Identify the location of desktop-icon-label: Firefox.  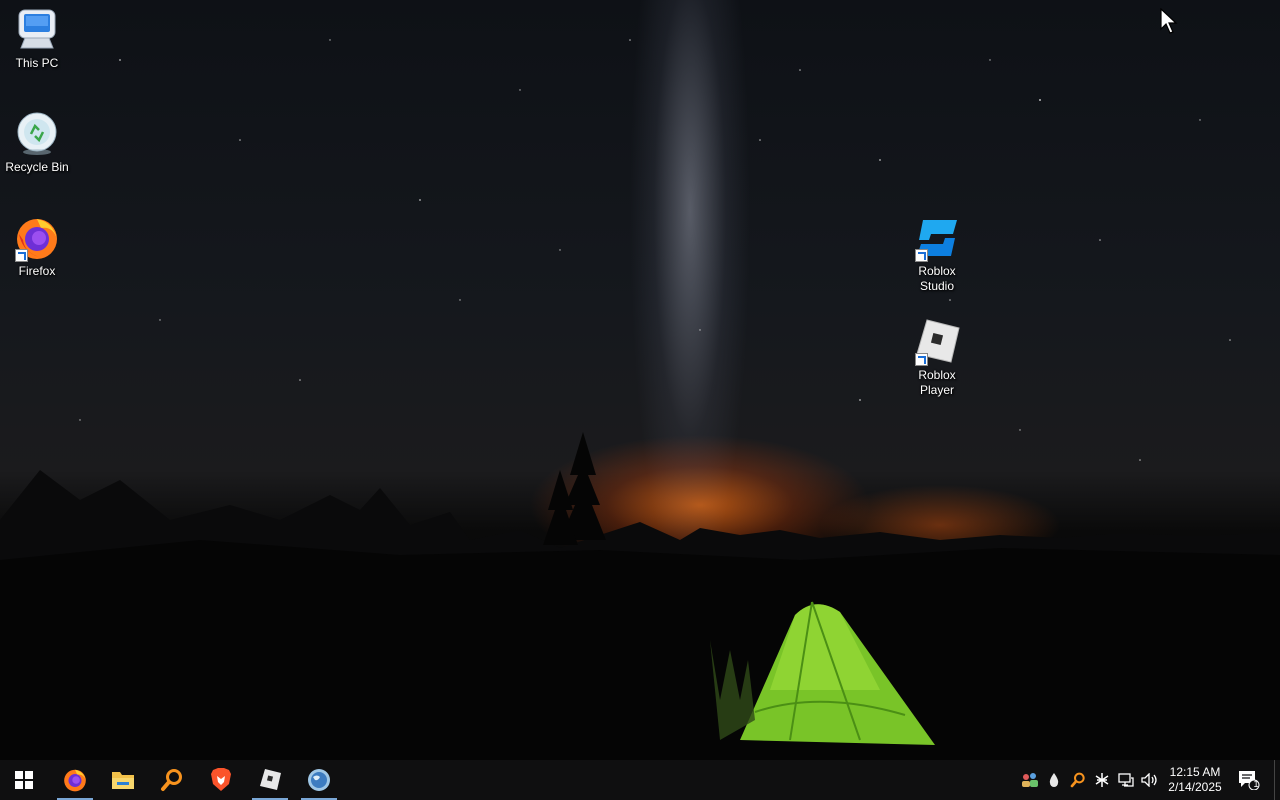
(37, 271).